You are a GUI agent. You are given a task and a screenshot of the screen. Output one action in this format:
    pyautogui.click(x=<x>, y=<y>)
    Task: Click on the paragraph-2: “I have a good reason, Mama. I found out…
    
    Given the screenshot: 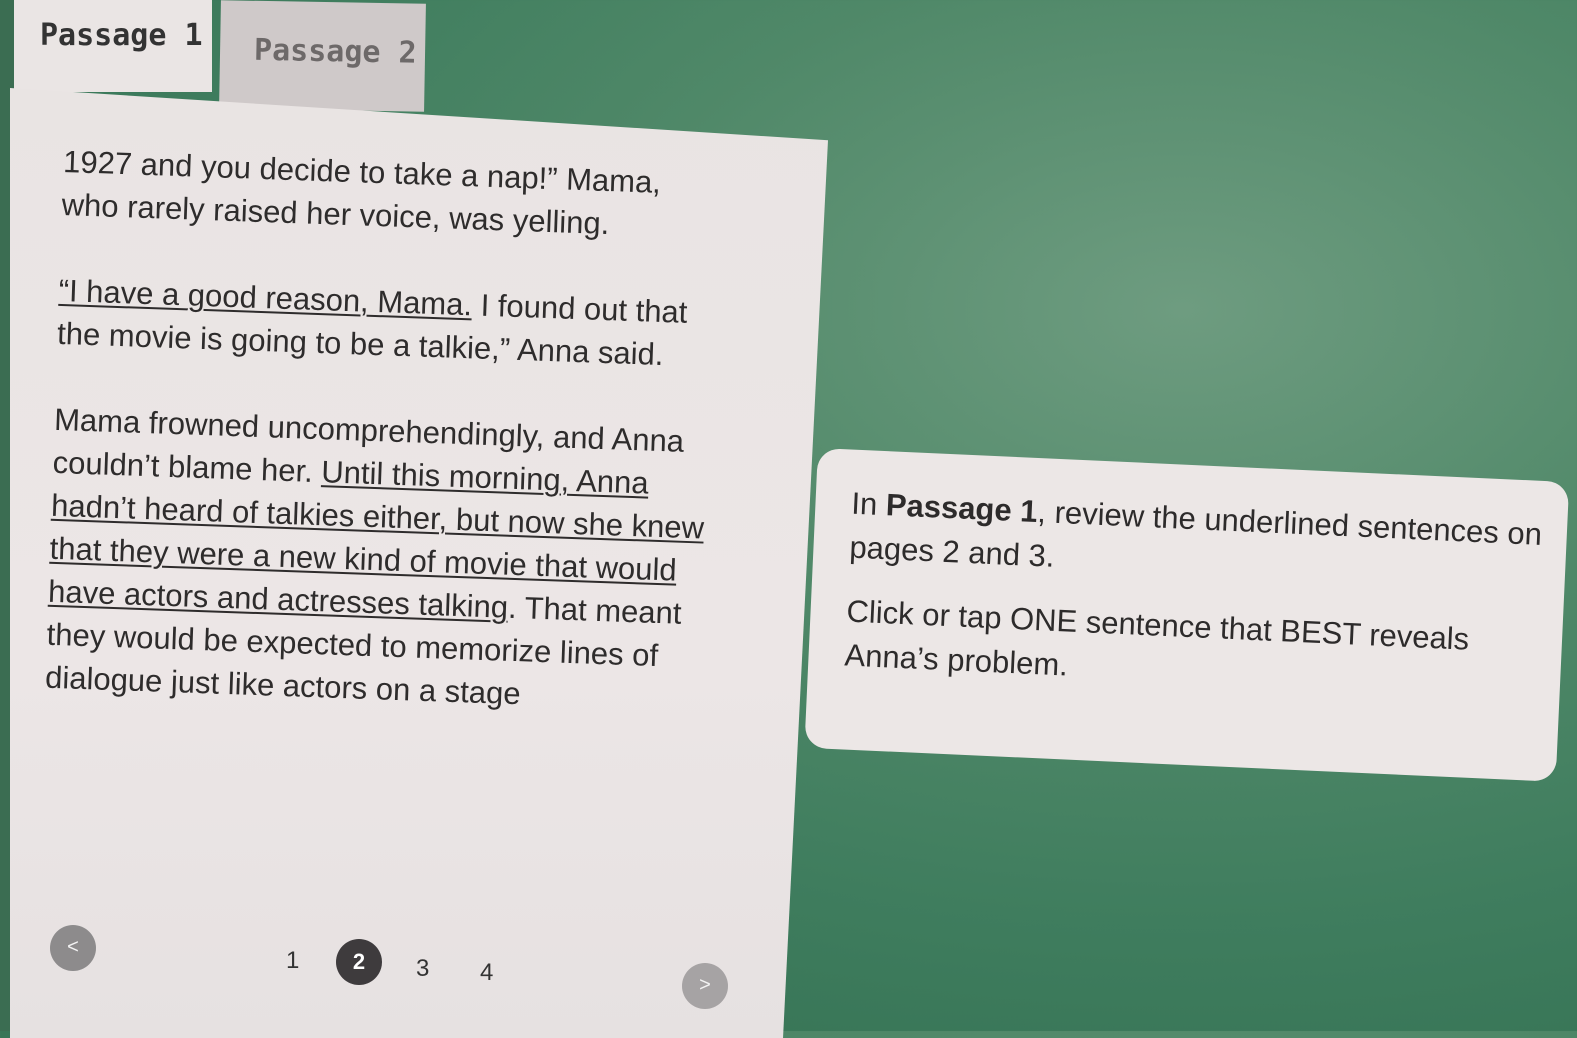 What is the action you would take?
    pyautogui.click(x=387, y=323)
    